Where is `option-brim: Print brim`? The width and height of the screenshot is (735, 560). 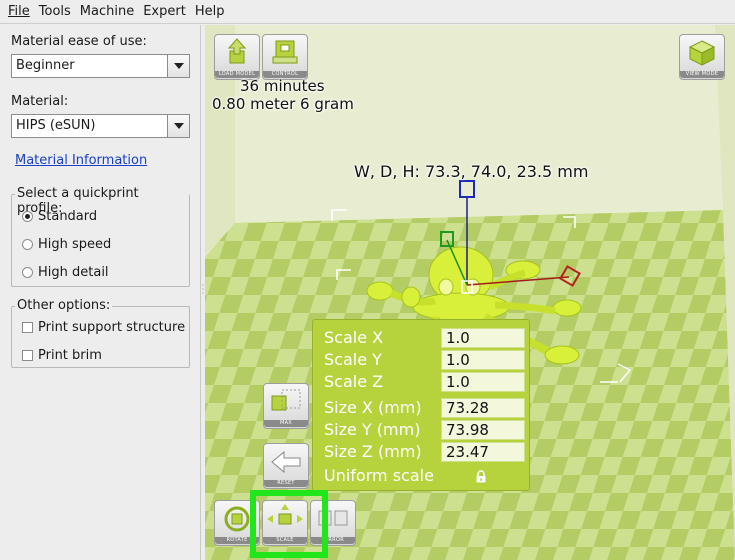 option-brim: Print brim is located at coordinates (62, 355).